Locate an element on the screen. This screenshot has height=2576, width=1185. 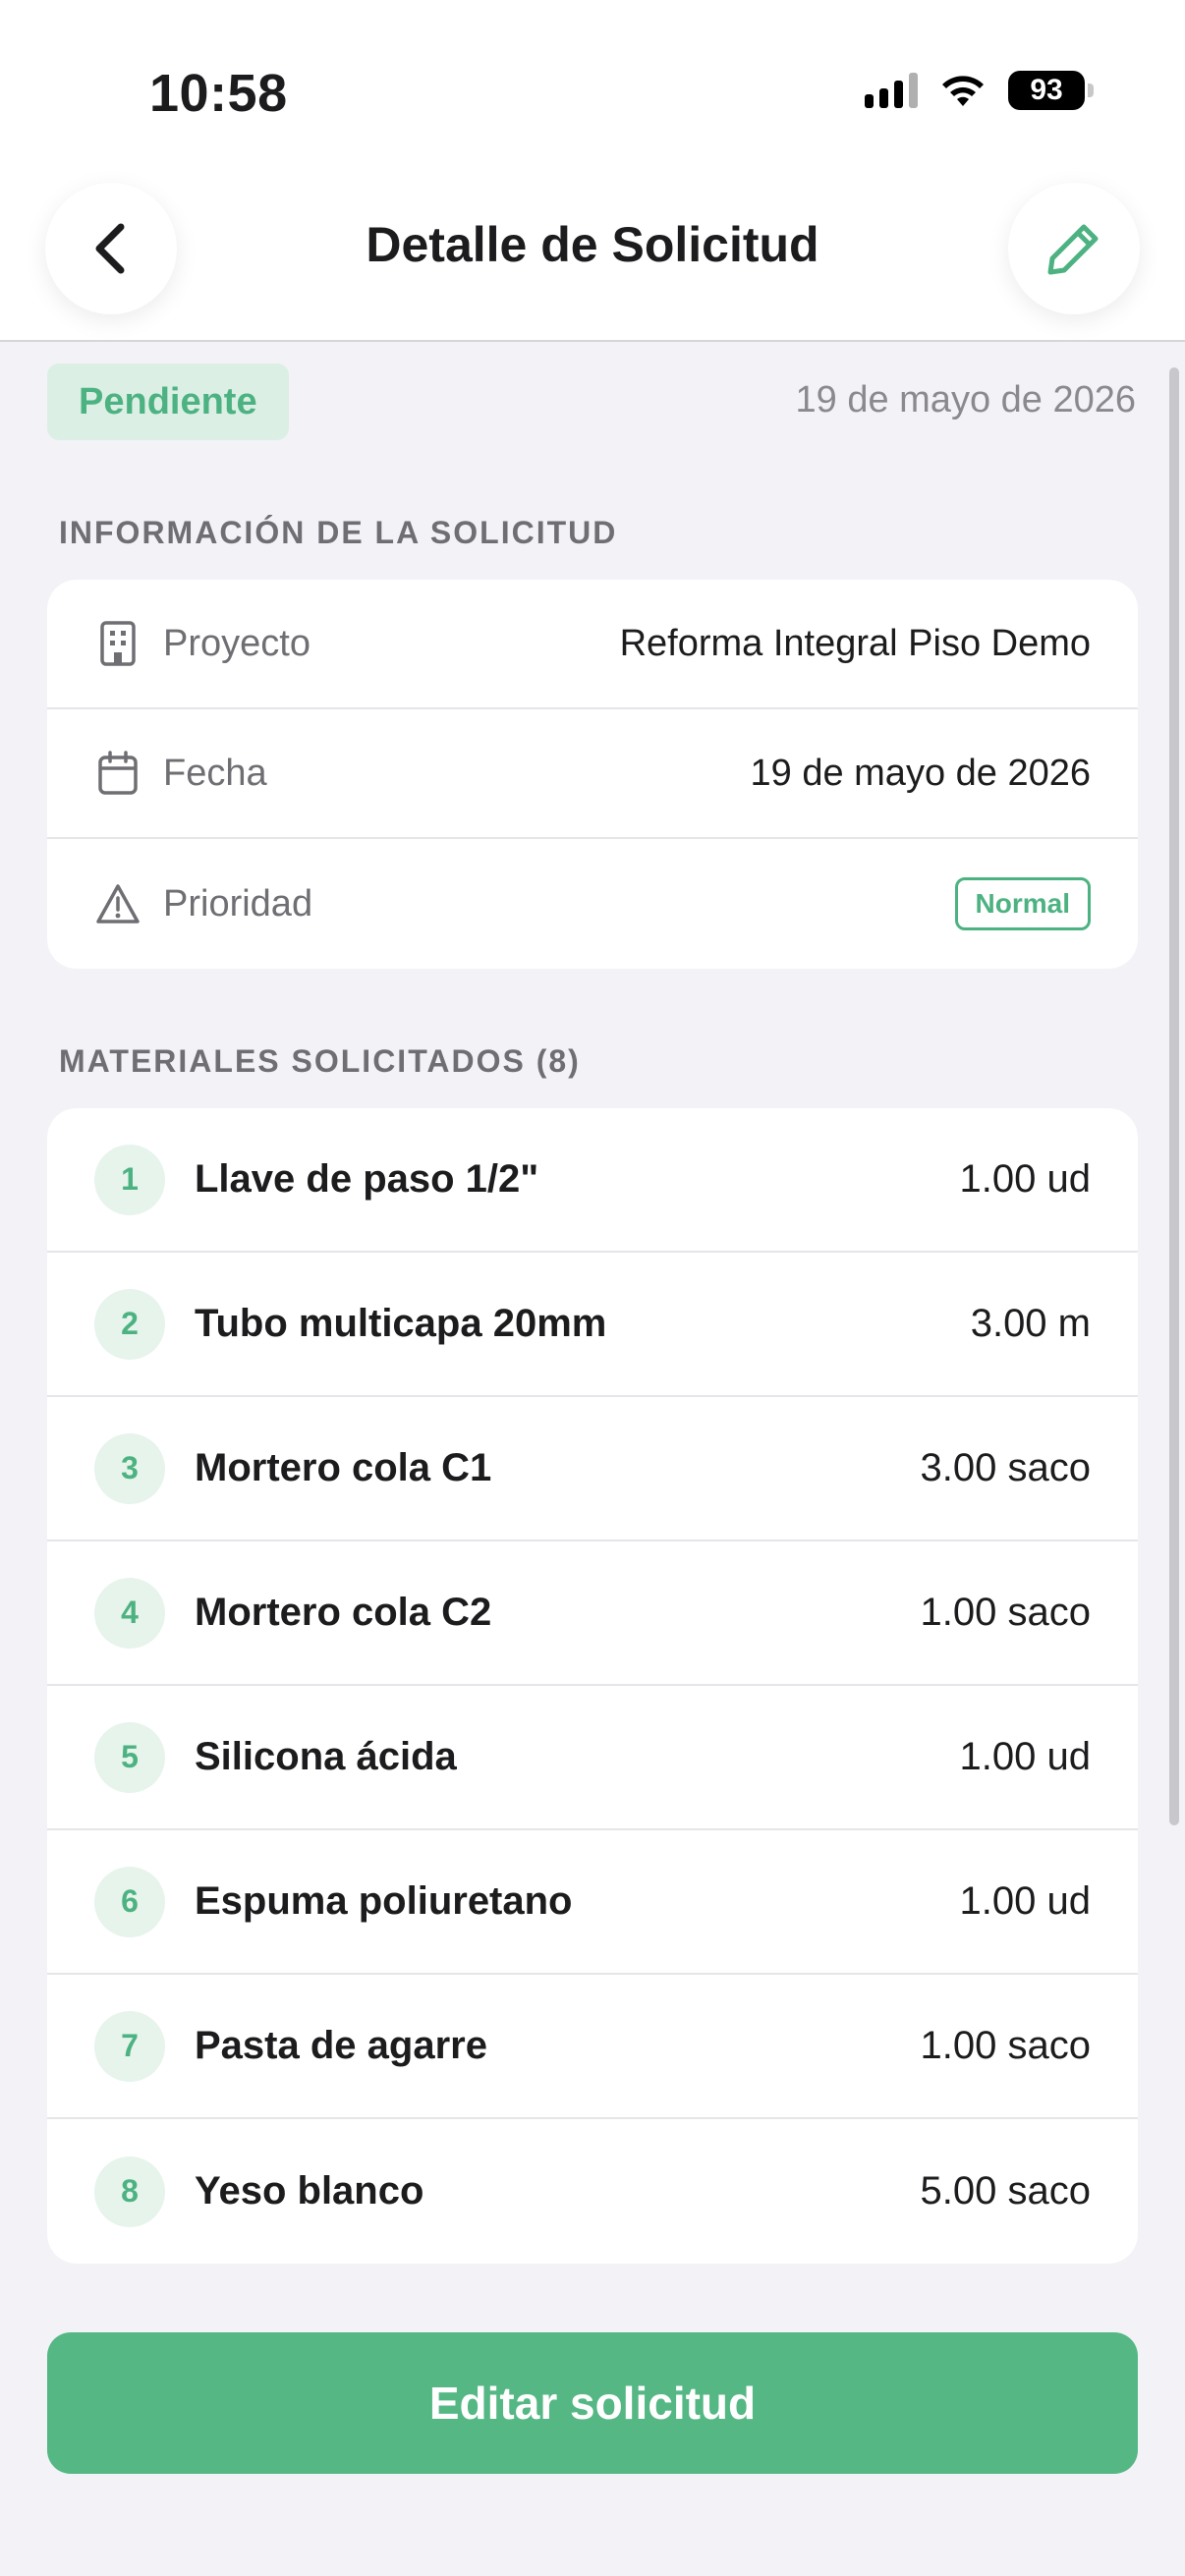
material-name: Pasta de agarre is located at coordinates (341, 2045).